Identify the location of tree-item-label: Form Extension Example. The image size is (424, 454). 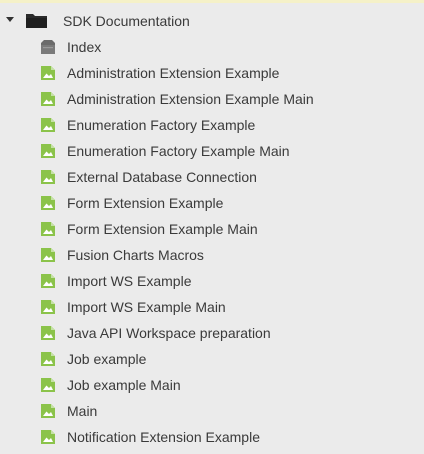
(145, 203).